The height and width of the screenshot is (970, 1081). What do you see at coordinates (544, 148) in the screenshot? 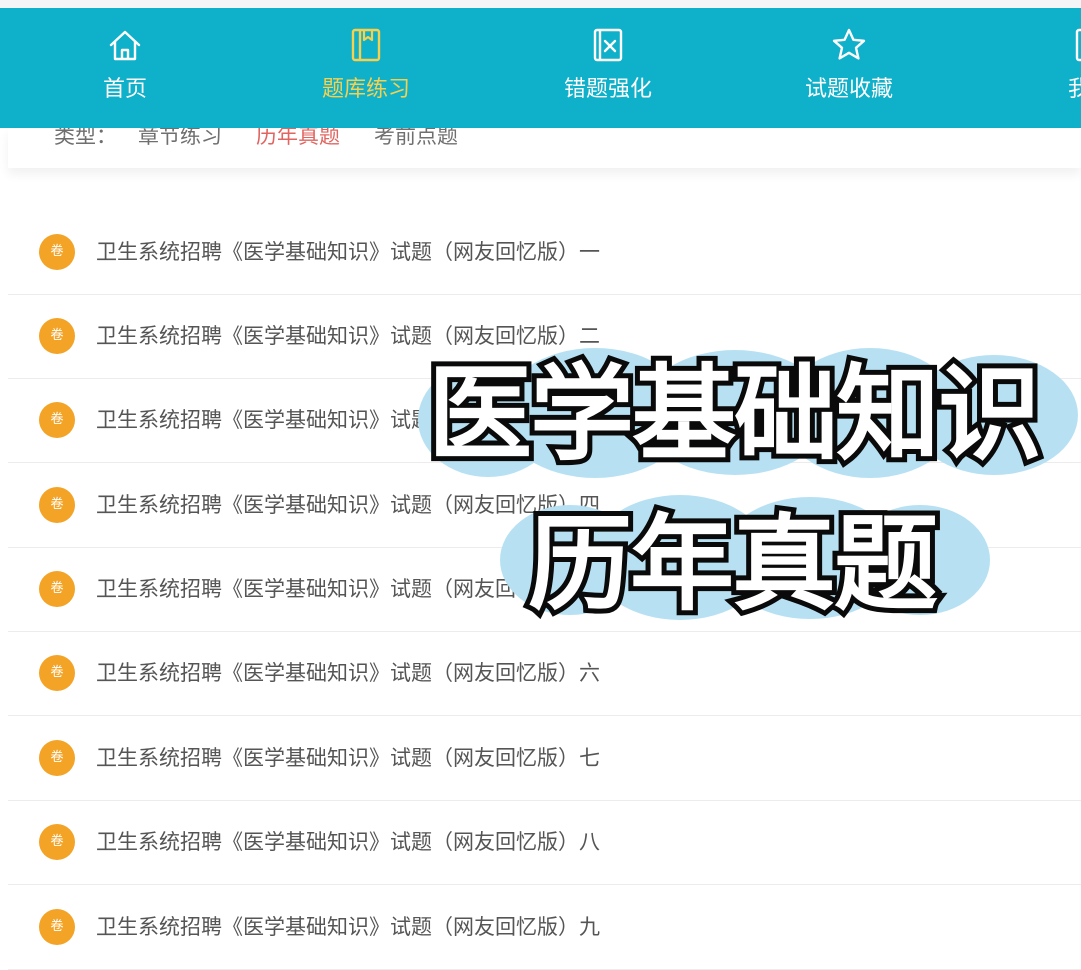
I see `type-filter-bar: 类型： 章节练习 历年真题 考前点题` at bounding box center [544, 148].